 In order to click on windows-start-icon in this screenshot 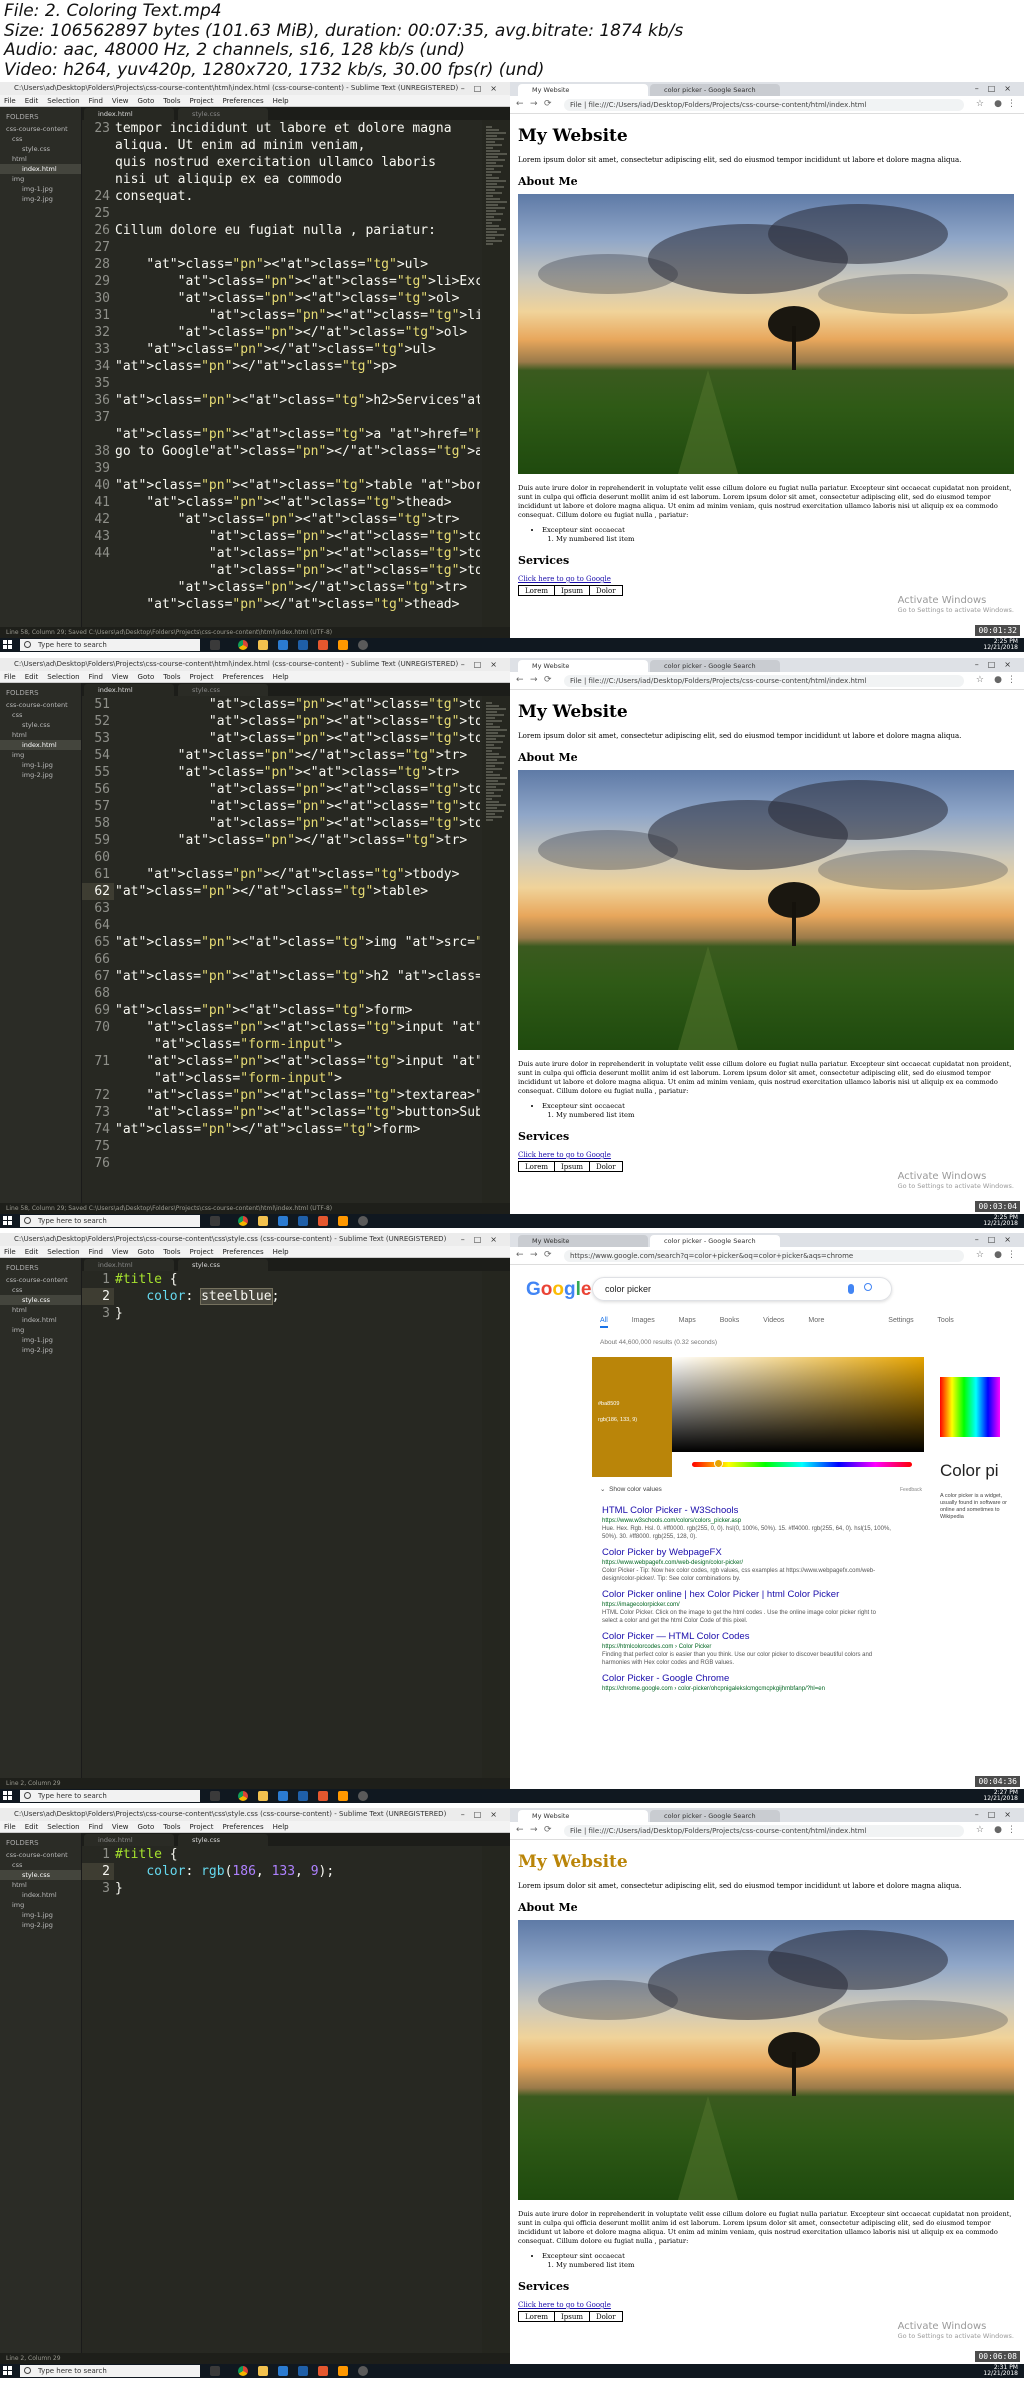, I will do `click(8, 1796)`.